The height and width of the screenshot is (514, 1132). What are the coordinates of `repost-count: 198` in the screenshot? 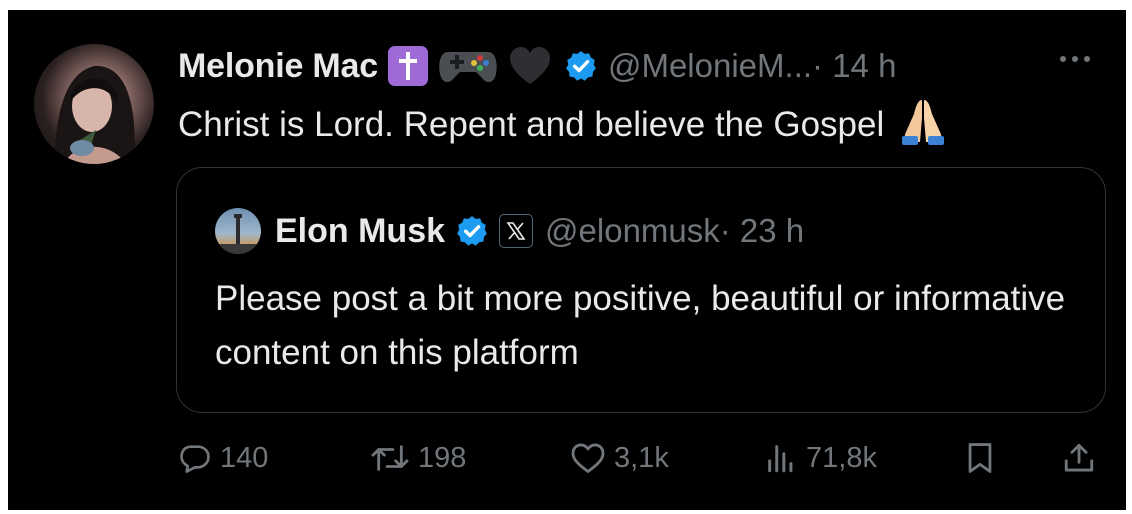 It's located at (442, 457).